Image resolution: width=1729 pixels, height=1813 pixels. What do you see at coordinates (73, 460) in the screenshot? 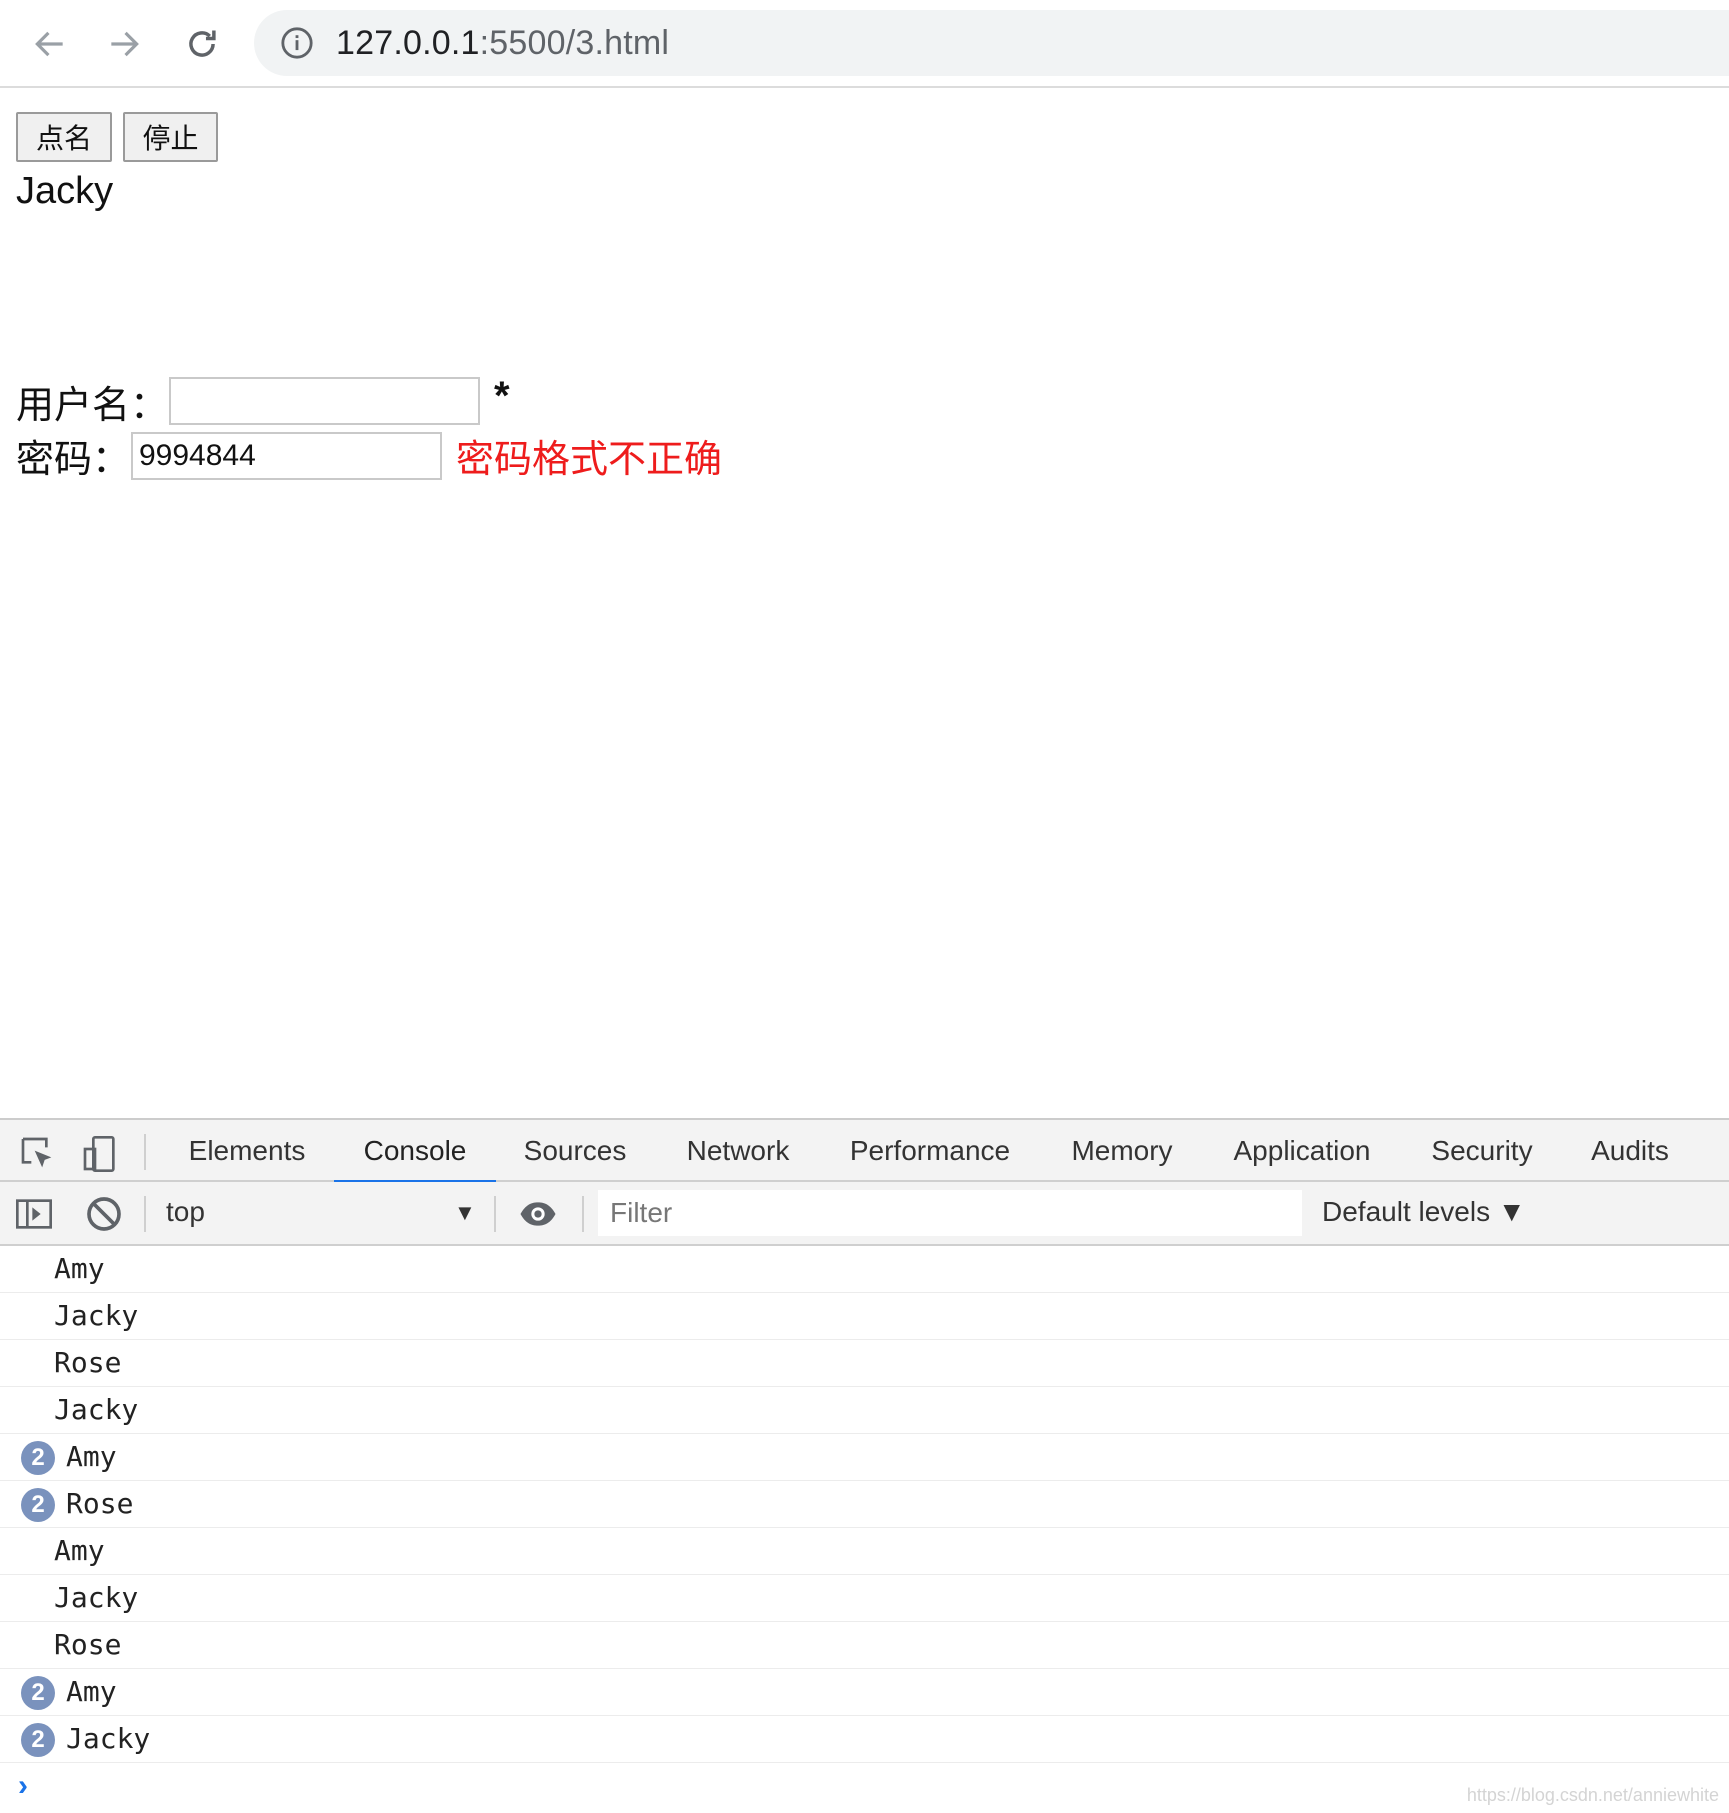
I see `password-label: 密码：` at bounding box center [73, 460].